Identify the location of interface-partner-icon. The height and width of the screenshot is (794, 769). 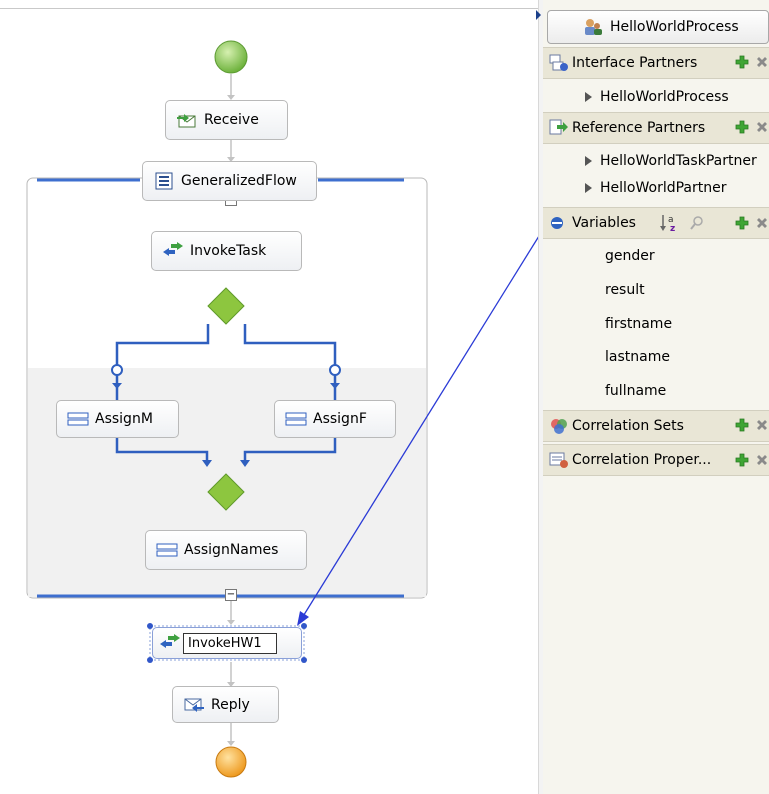
(558, 62).